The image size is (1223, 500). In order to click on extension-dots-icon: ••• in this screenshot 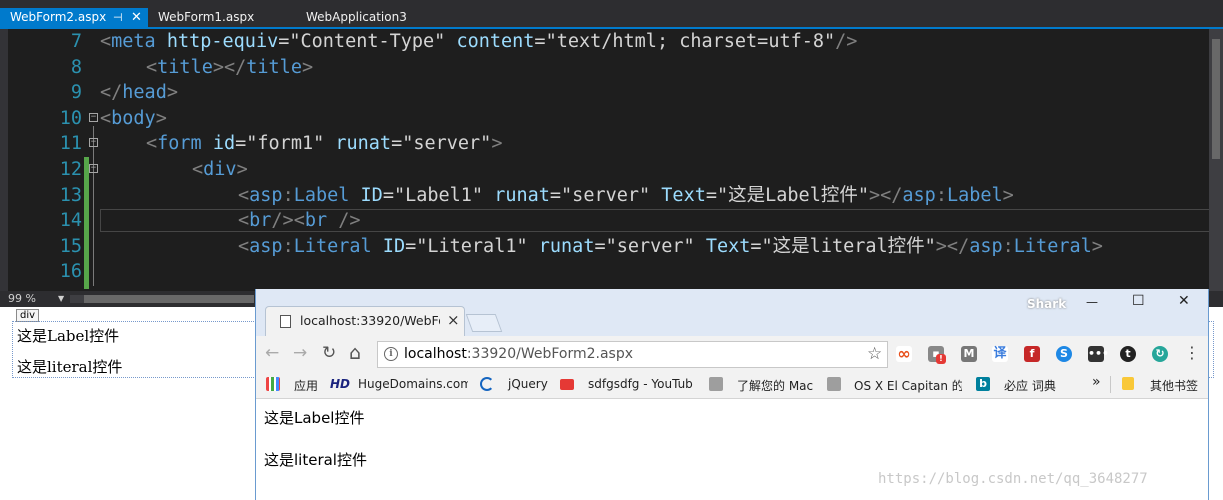, I will do `click(1098, 354)`.